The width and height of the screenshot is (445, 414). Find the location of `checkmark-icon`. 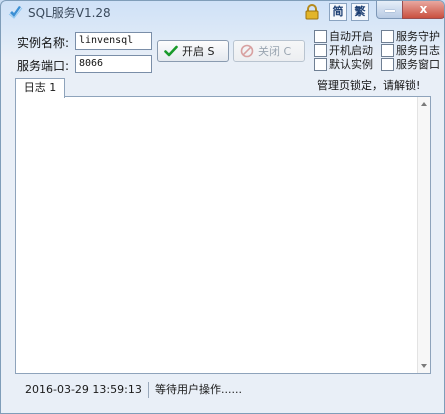

checkmark-icon is located at coordinates (171, 51).